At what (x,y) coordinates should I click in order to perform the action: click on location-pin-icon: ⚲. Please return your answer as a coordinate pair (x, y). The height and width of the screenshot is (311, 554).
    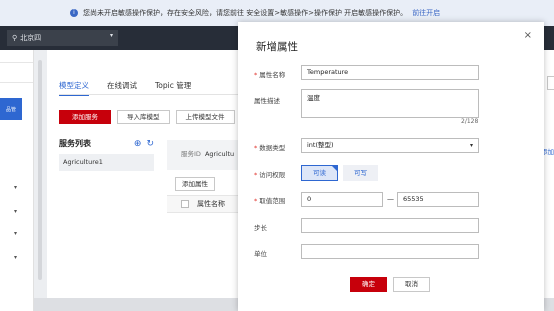
    Looking at the image, I should click on (15, 38).